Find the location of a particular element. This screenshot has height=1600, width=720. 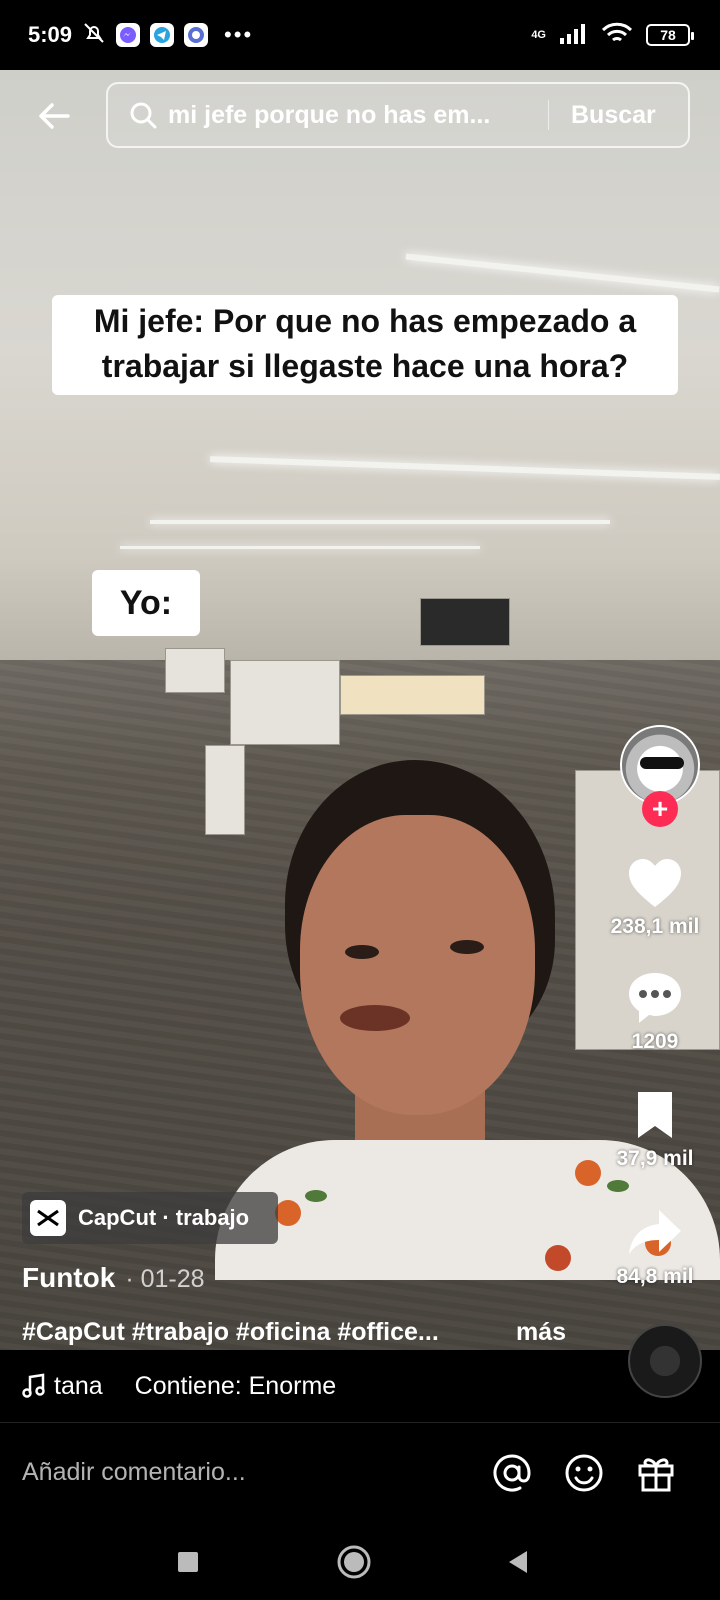

sound-name: tana is located at coordinates (78, 1385).